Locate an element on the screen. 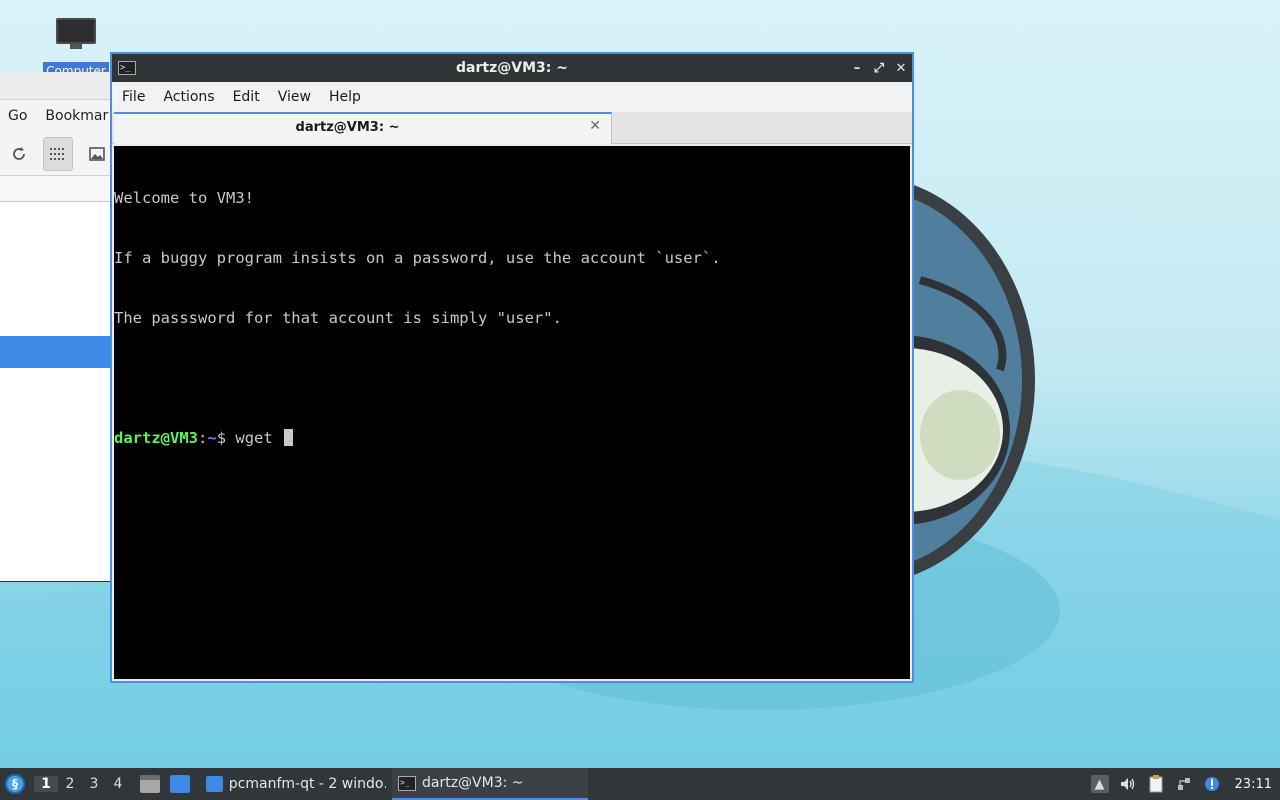 Image resolution: width=1280 pixels, height=800 pixels. update-notification-icon is located at coordinates (1212, 784).